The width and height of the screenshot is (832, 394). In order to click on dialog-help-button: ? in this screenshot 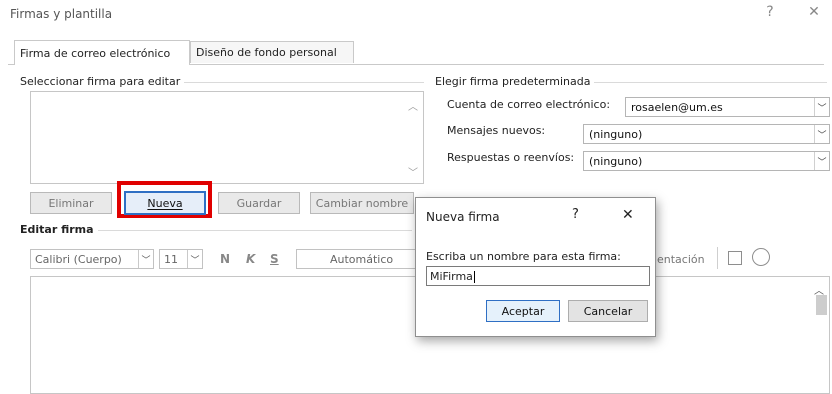, I will do `click(575, 214)`.